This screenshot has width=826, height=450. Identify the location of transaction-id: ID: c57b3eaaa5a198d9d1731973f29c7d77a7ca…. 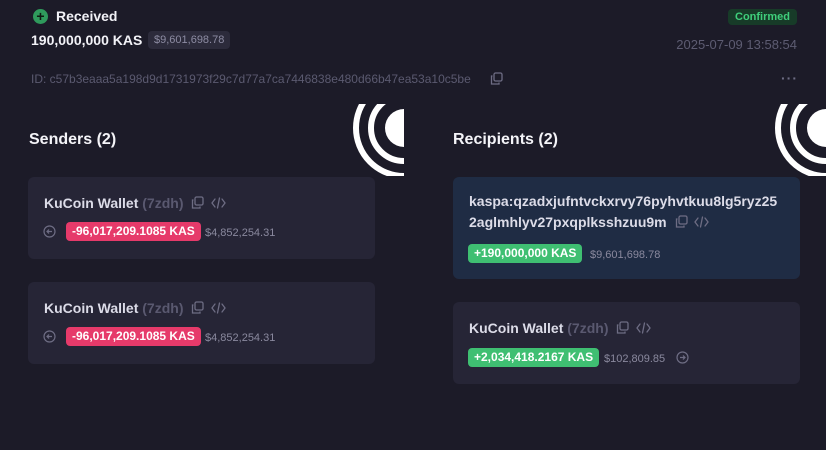
(251, 79).